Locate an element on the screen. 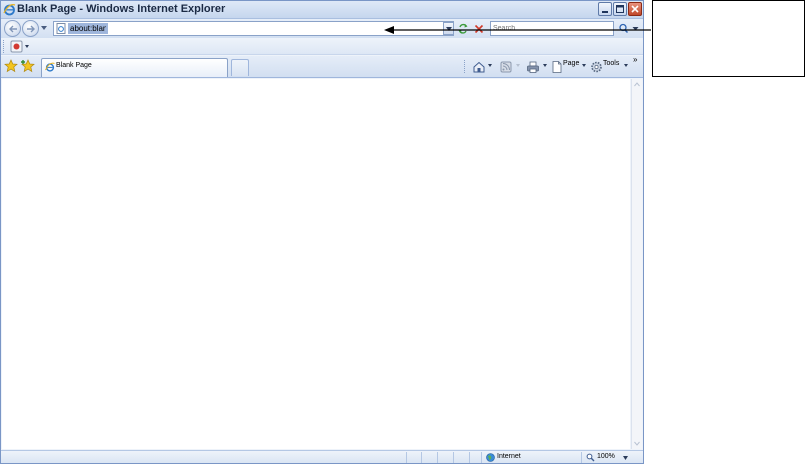  back-button is located at coordinates (12, 28).